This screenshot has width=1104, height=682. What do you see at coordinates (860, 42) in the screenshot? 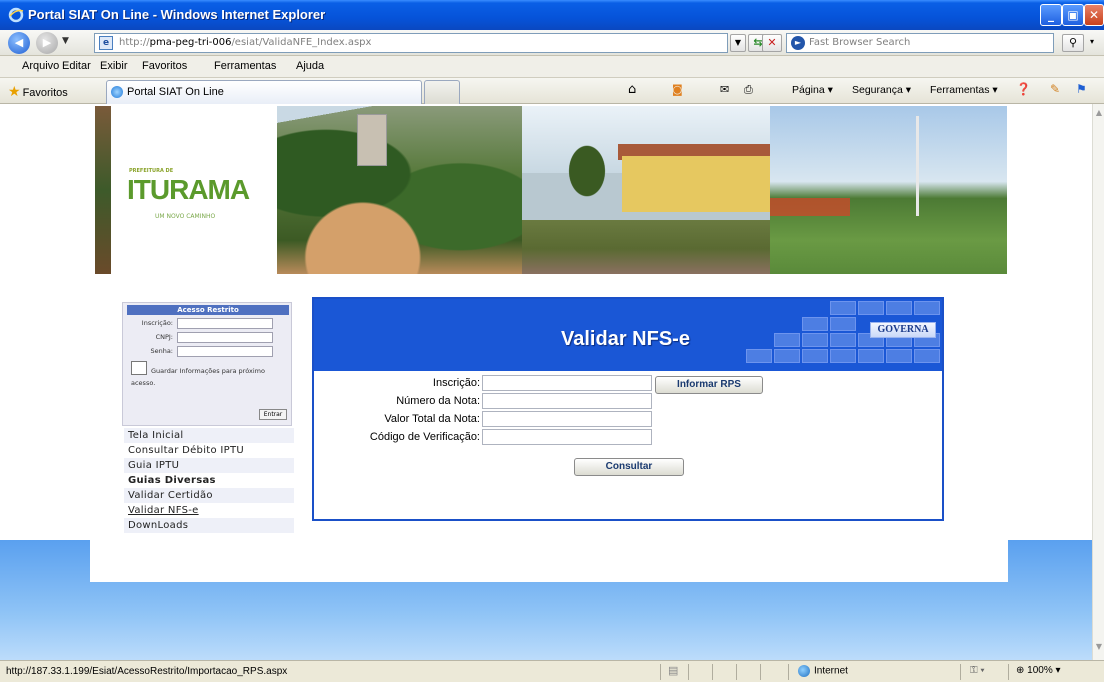
I see `search-placeholder: Fast Browser Search` at bounding box center [860, 42].